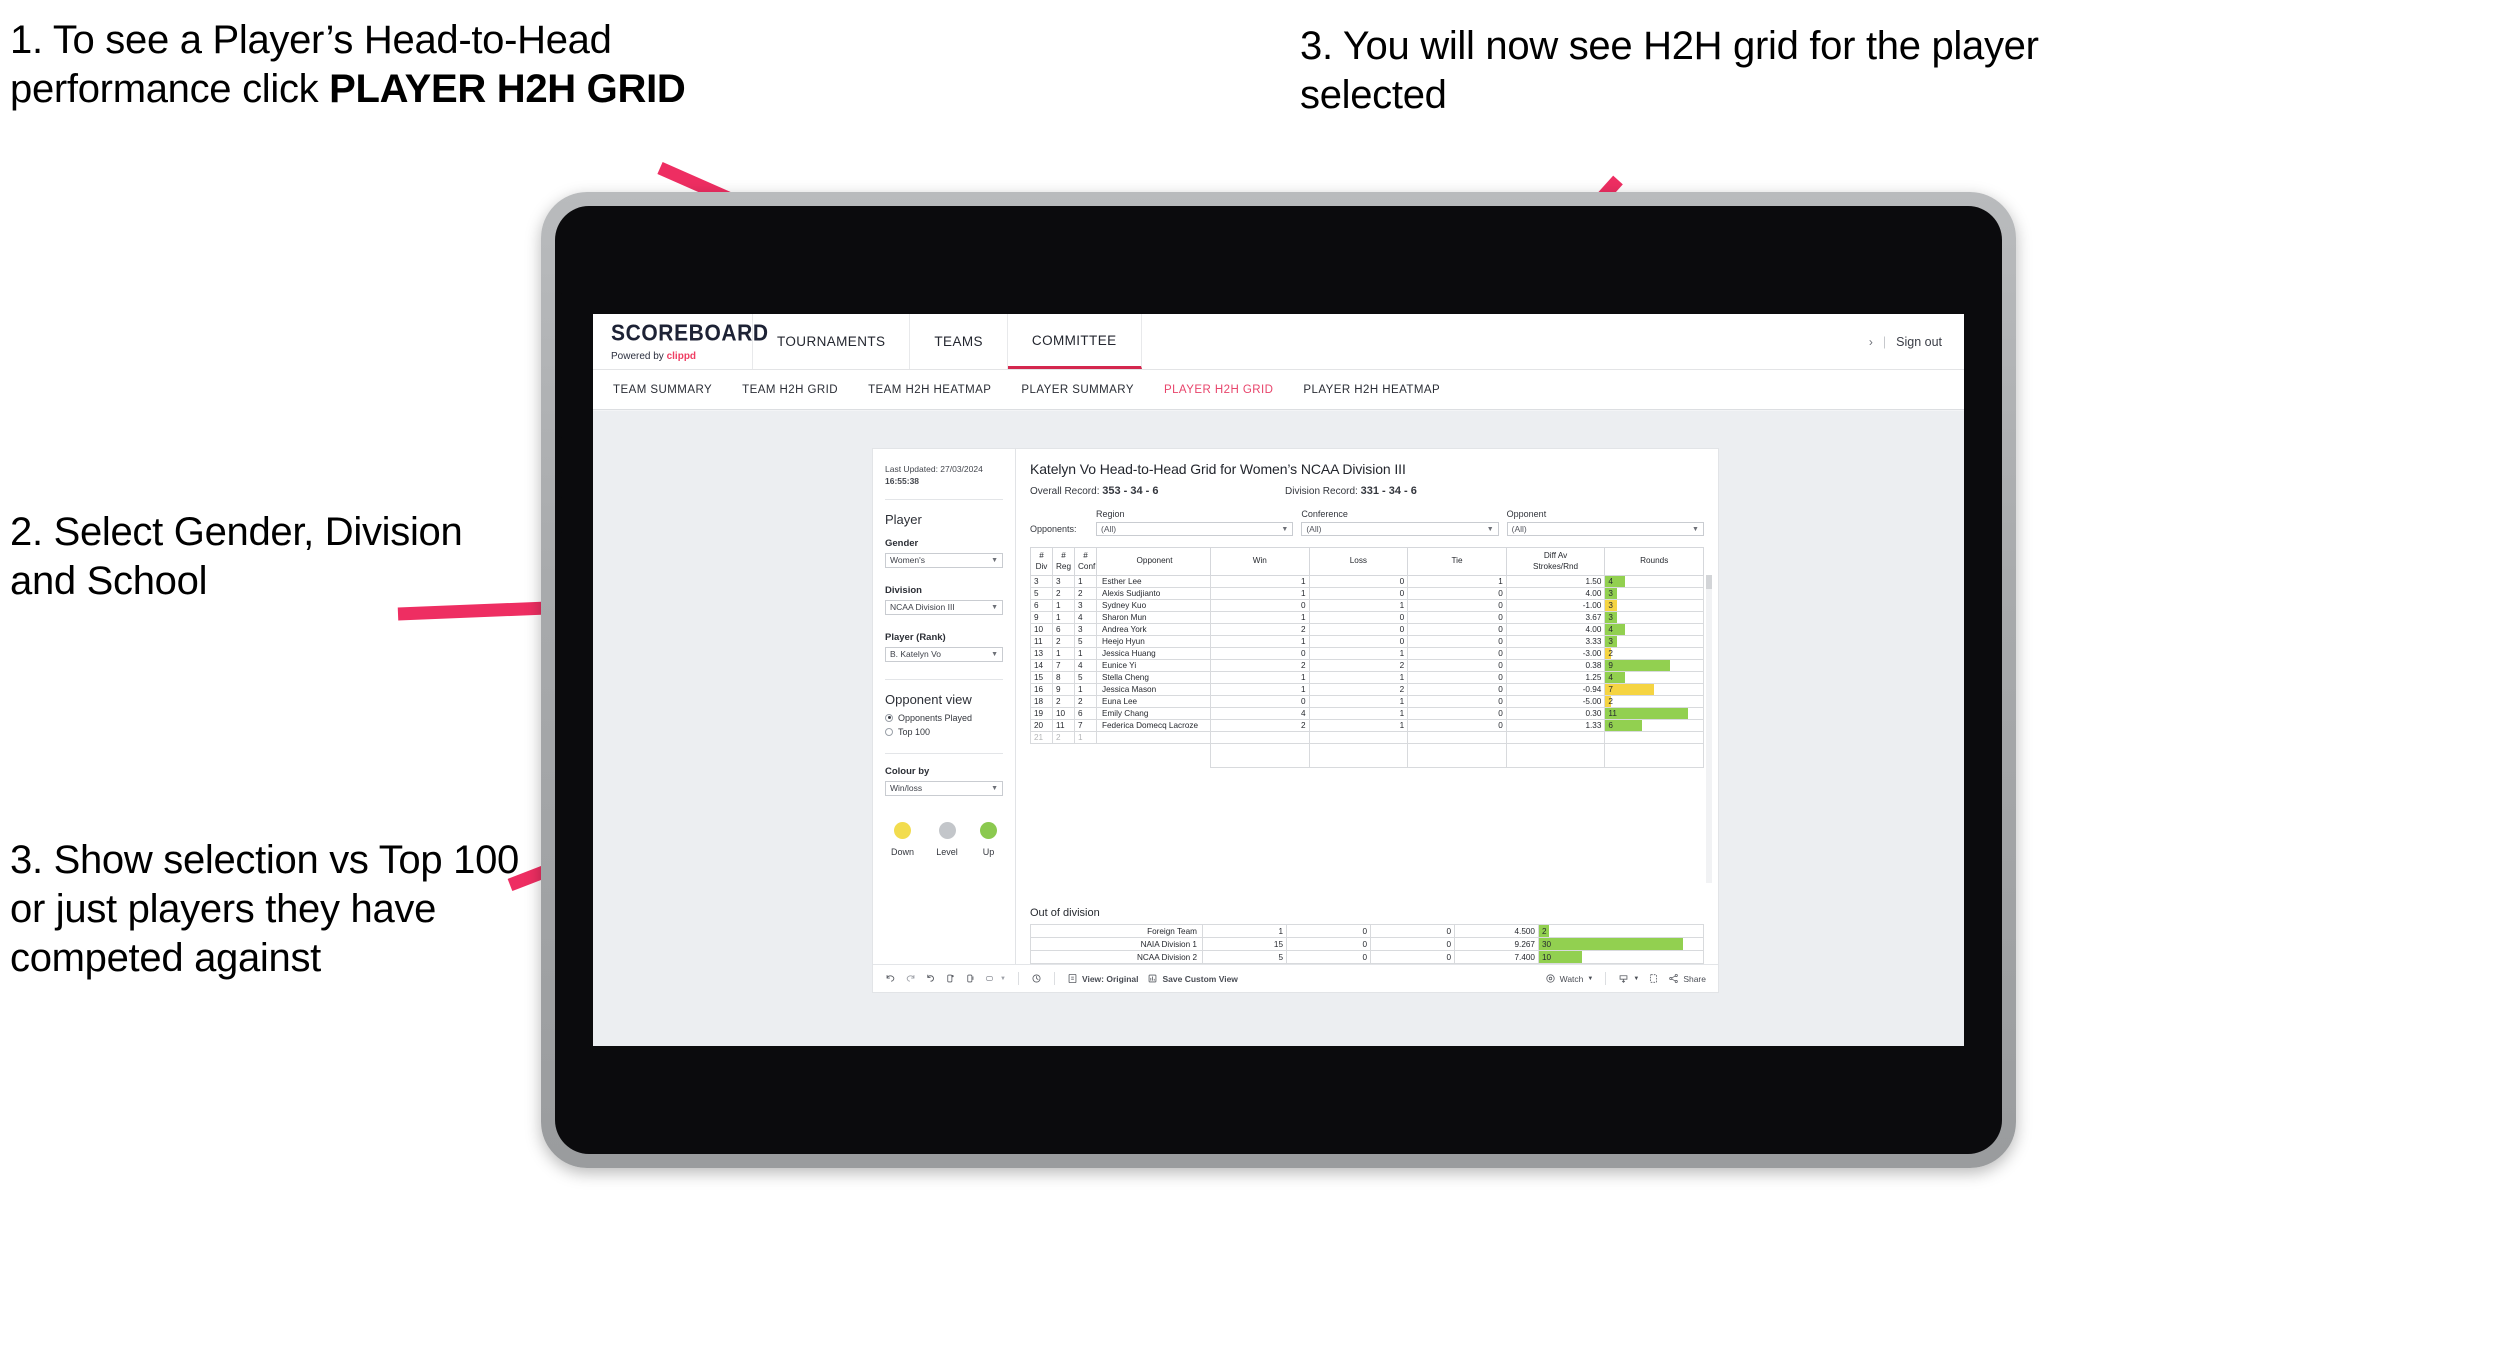  Describe the element at coordinates (1367, 677) in the screenshot. I see `table-row: 15 8 5 Stella Cheng 1 1 0 1.25 4` at that location.